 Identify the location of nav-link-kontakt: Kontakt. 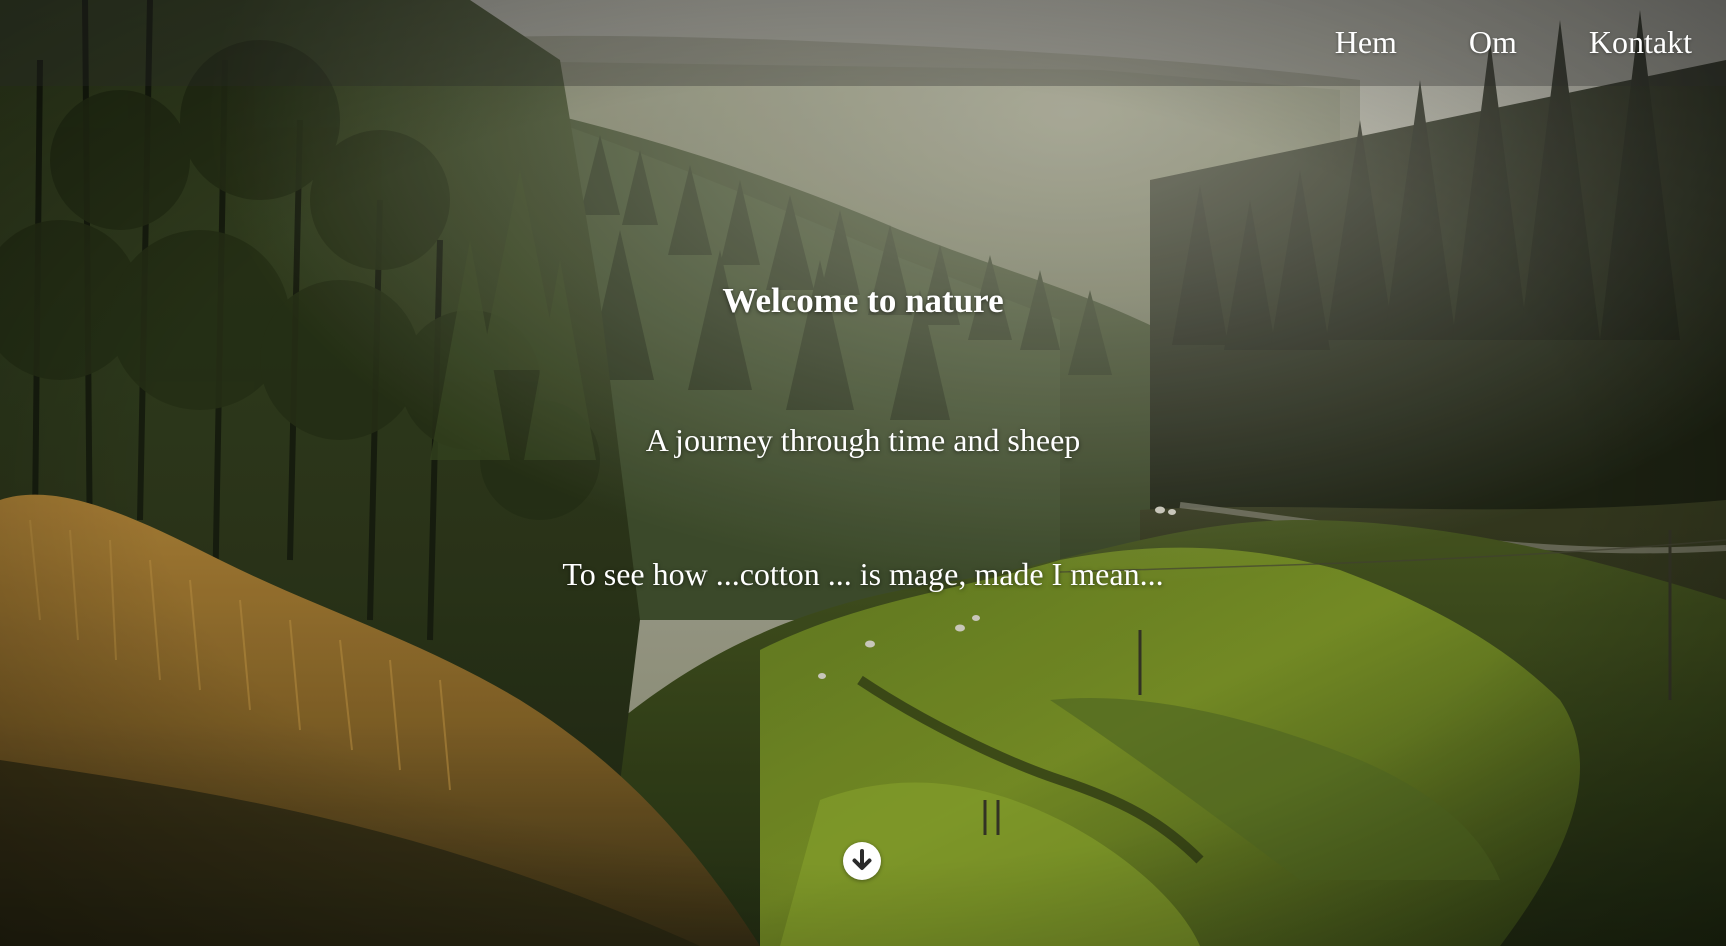
(1640, 42).